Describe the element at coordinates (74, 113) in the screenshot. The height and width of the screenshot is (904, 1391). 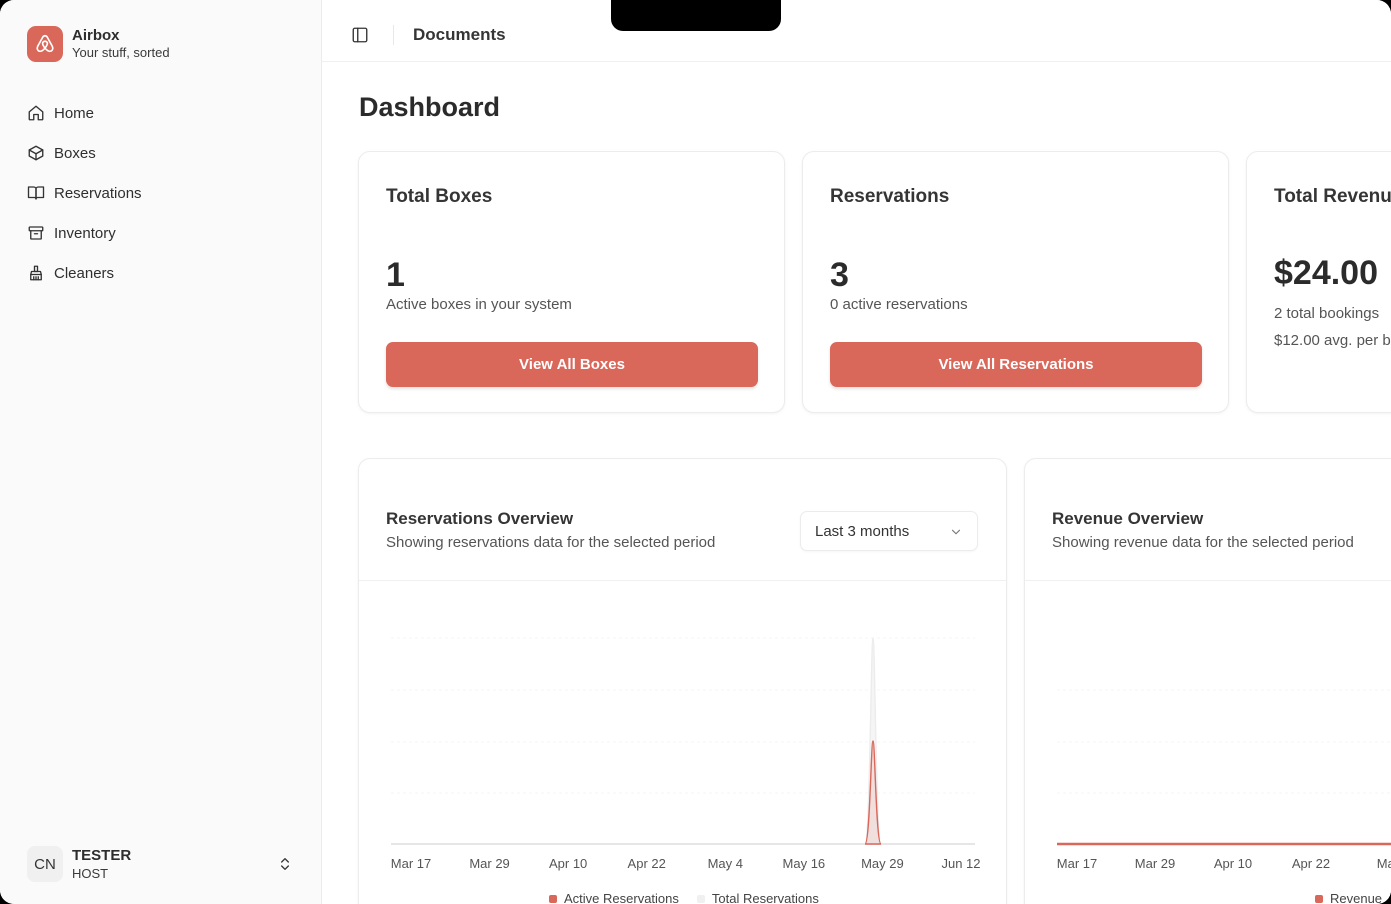
I see `sidebar-item-label: Home` at that location.